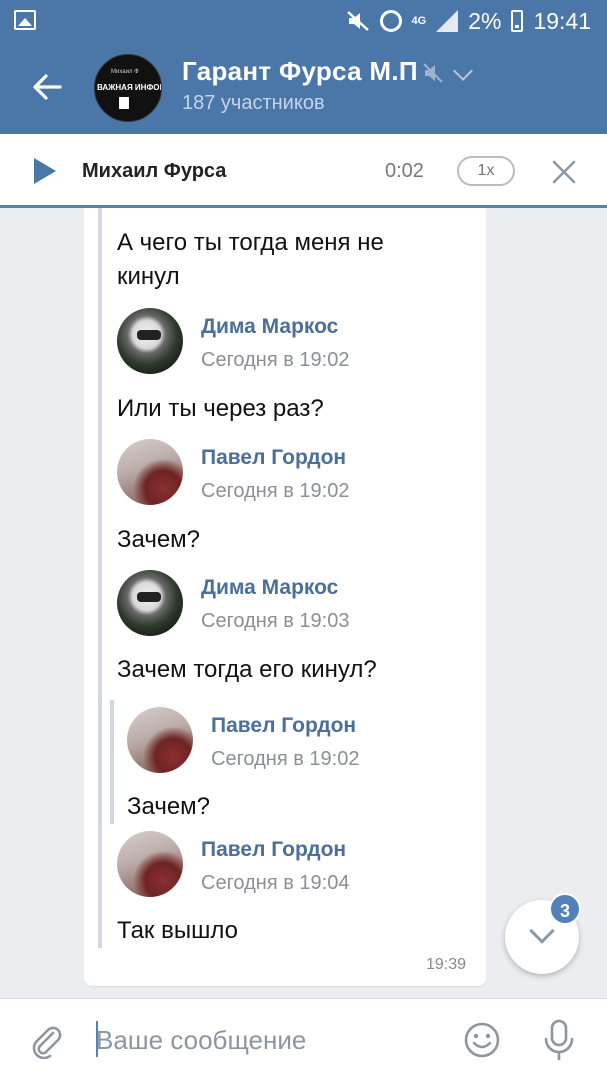 The height and width of the screenshot is (1080, 607). I want to click on document-icon, so click(124, 103).